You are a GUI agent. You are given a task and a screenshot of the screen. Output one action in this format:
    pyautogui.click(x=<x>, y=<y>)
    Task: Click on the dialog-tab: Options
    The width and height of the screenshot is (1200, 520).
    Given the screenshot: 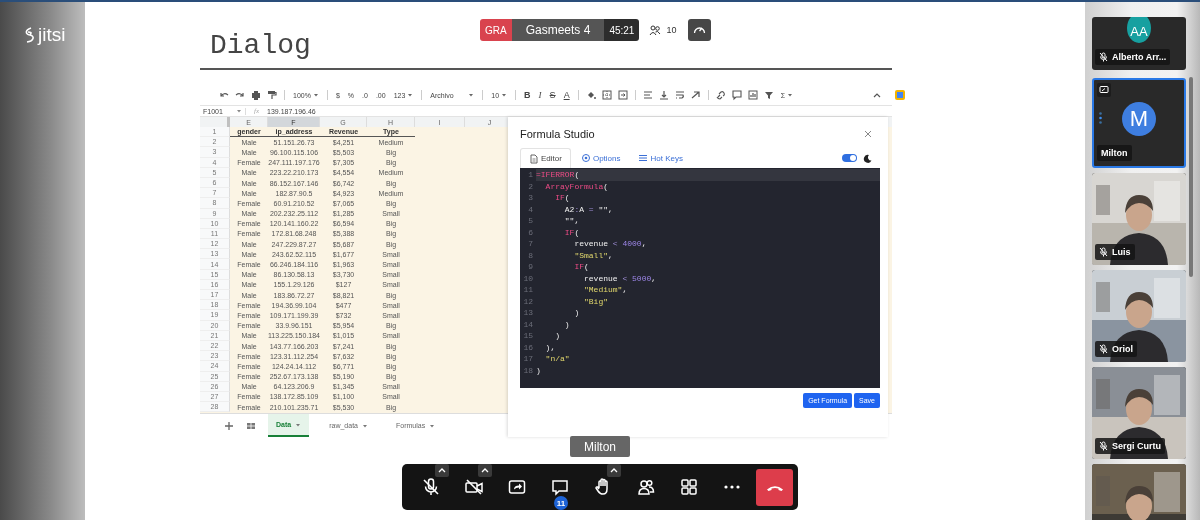 What is the action you would take?
    pyautogui.click(x=600, y=158)
    